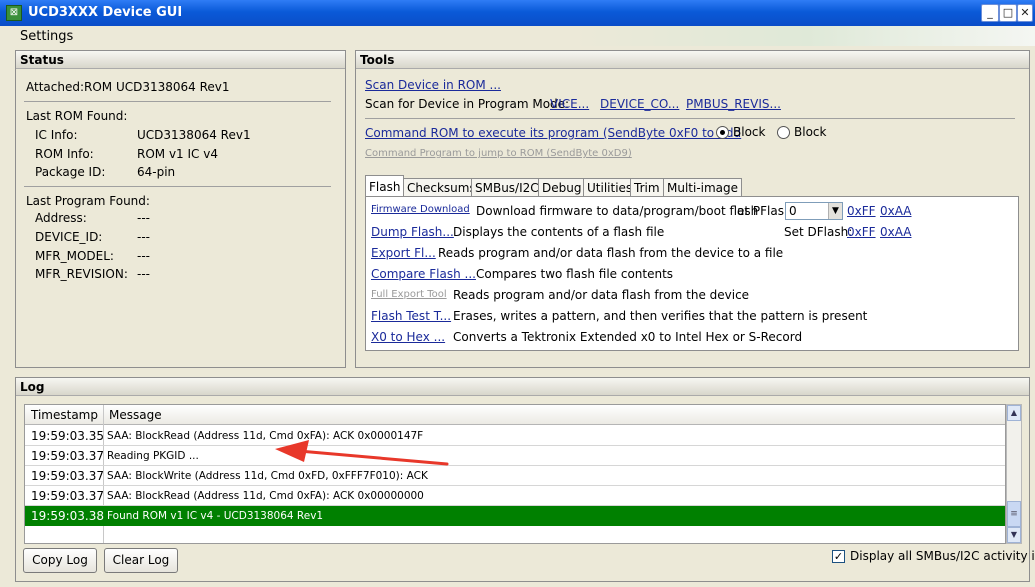  I want to click on ic-info-value: UCD3138064 Rev1, so click(194, 135).